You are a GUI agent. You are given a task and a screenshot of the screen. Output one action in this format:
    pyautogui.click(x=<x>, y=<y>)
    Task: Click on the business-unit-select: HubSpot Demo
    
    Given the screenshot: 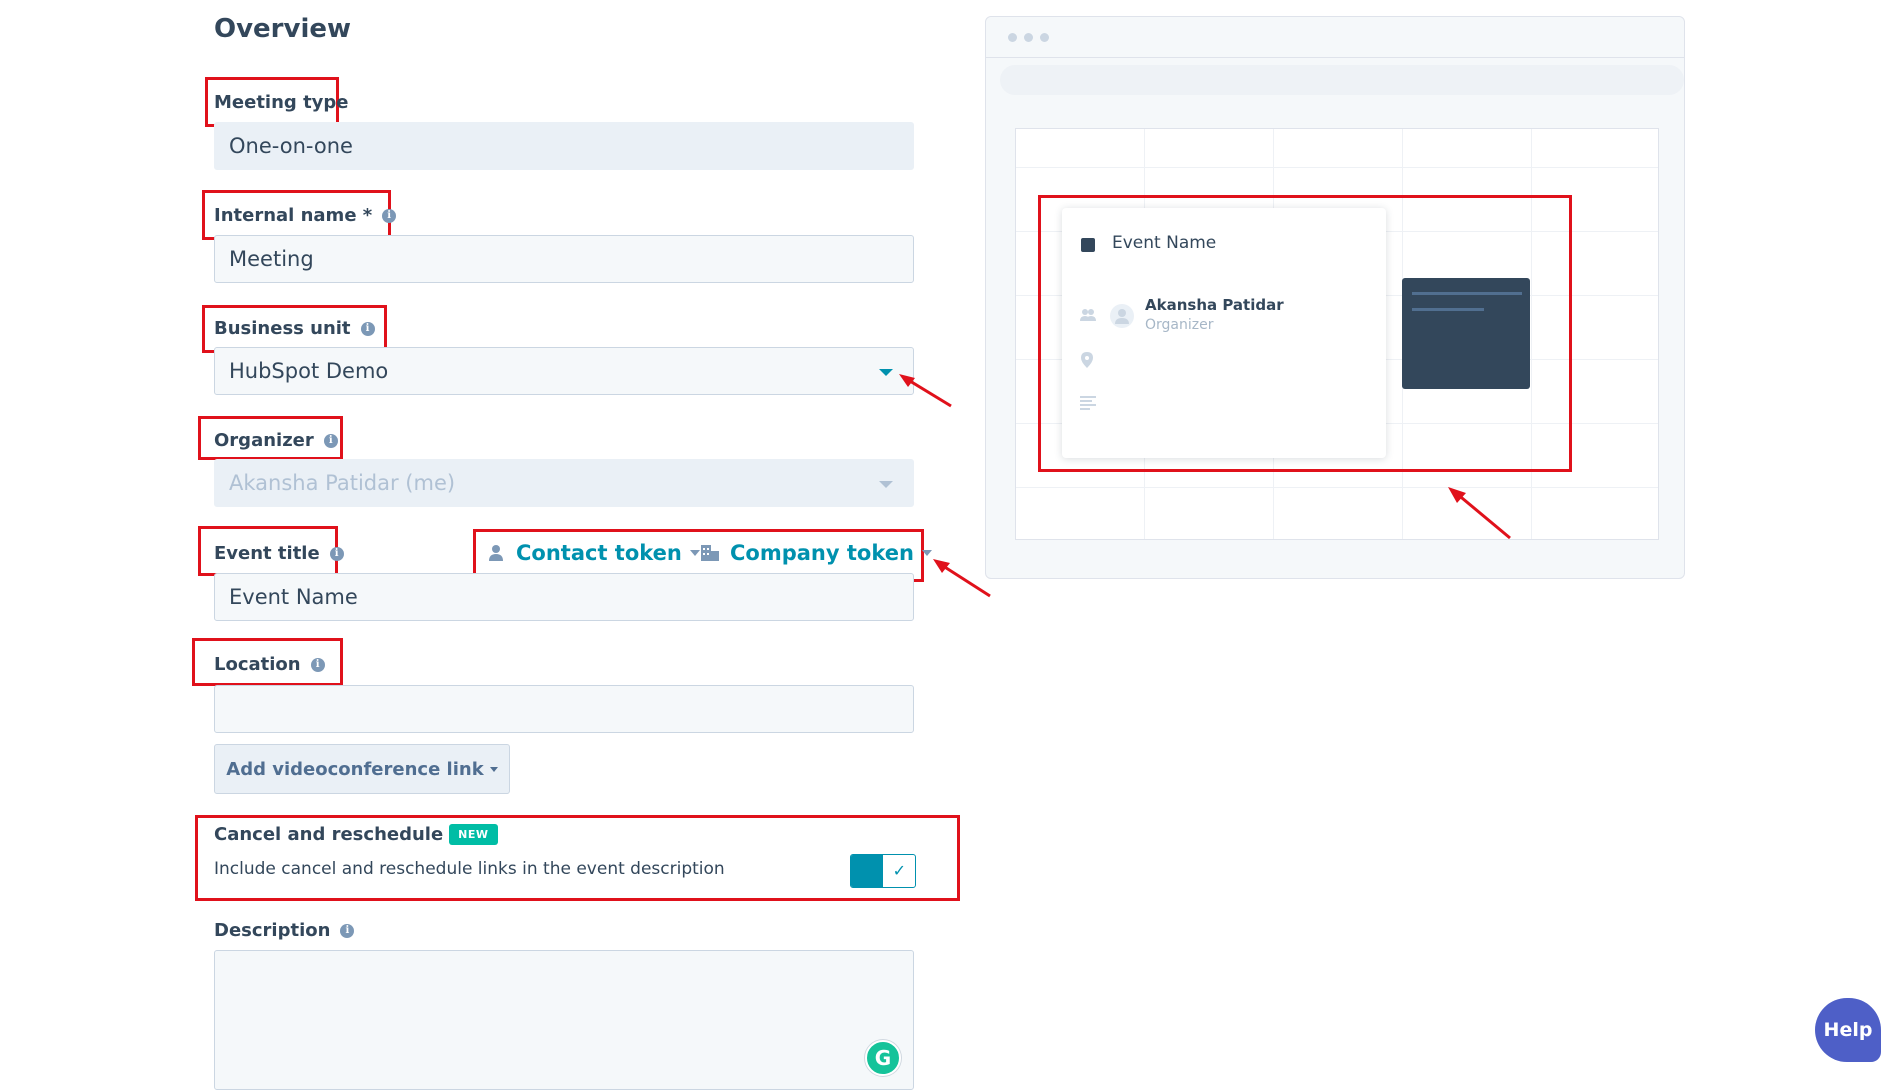 What is the action you would take?
    pyautogui.click(x=564, y=371)
    